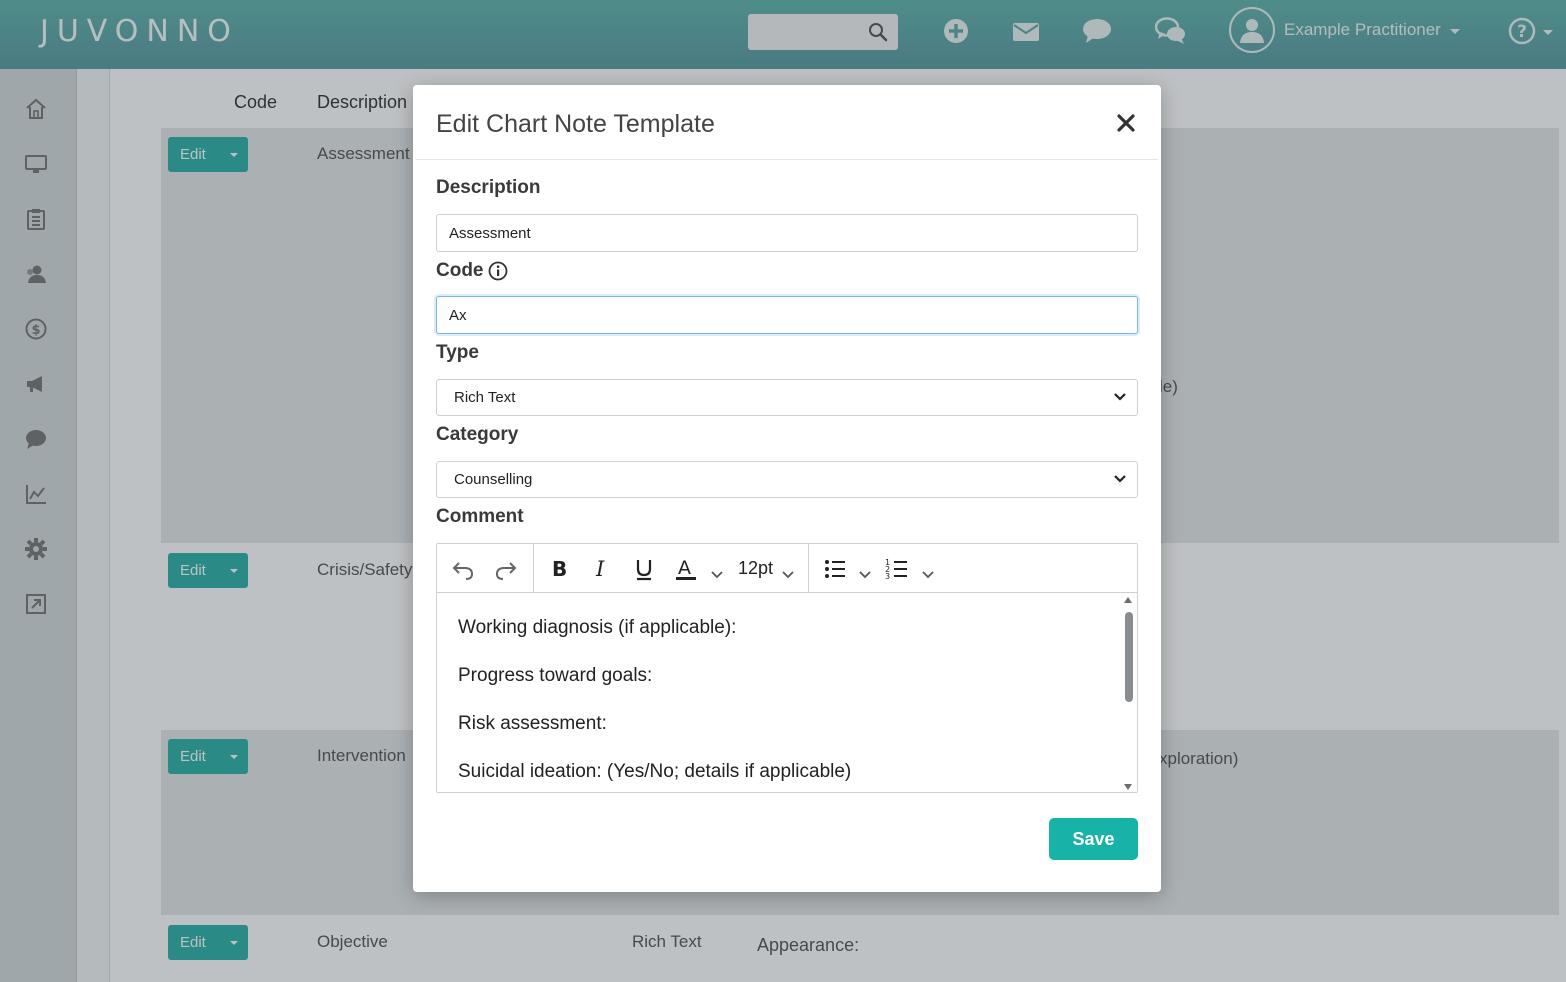 This screenshot has width=1566, height=982. I want to click on editor-toolbar: B I A 12pt 123, so click(787, 568).